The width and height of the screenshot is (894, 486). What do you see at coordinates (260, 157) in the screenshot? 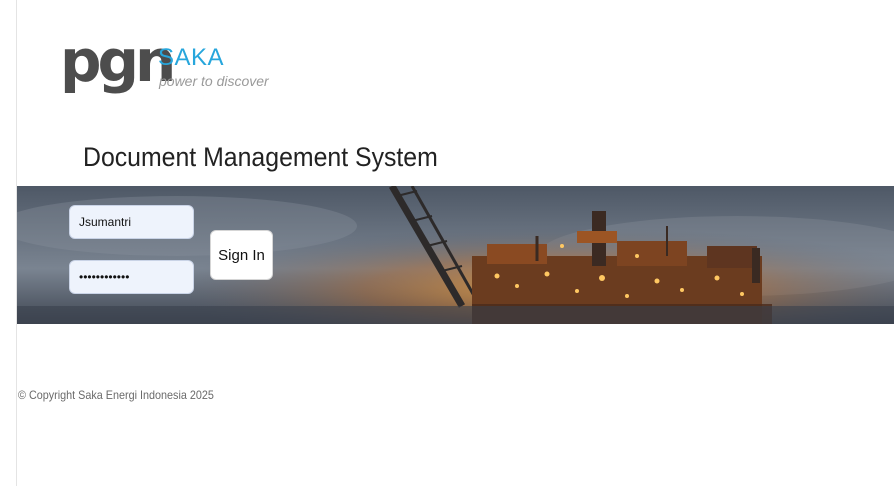
I see `page-title: Document Management System` at bounding box center [260, 157].